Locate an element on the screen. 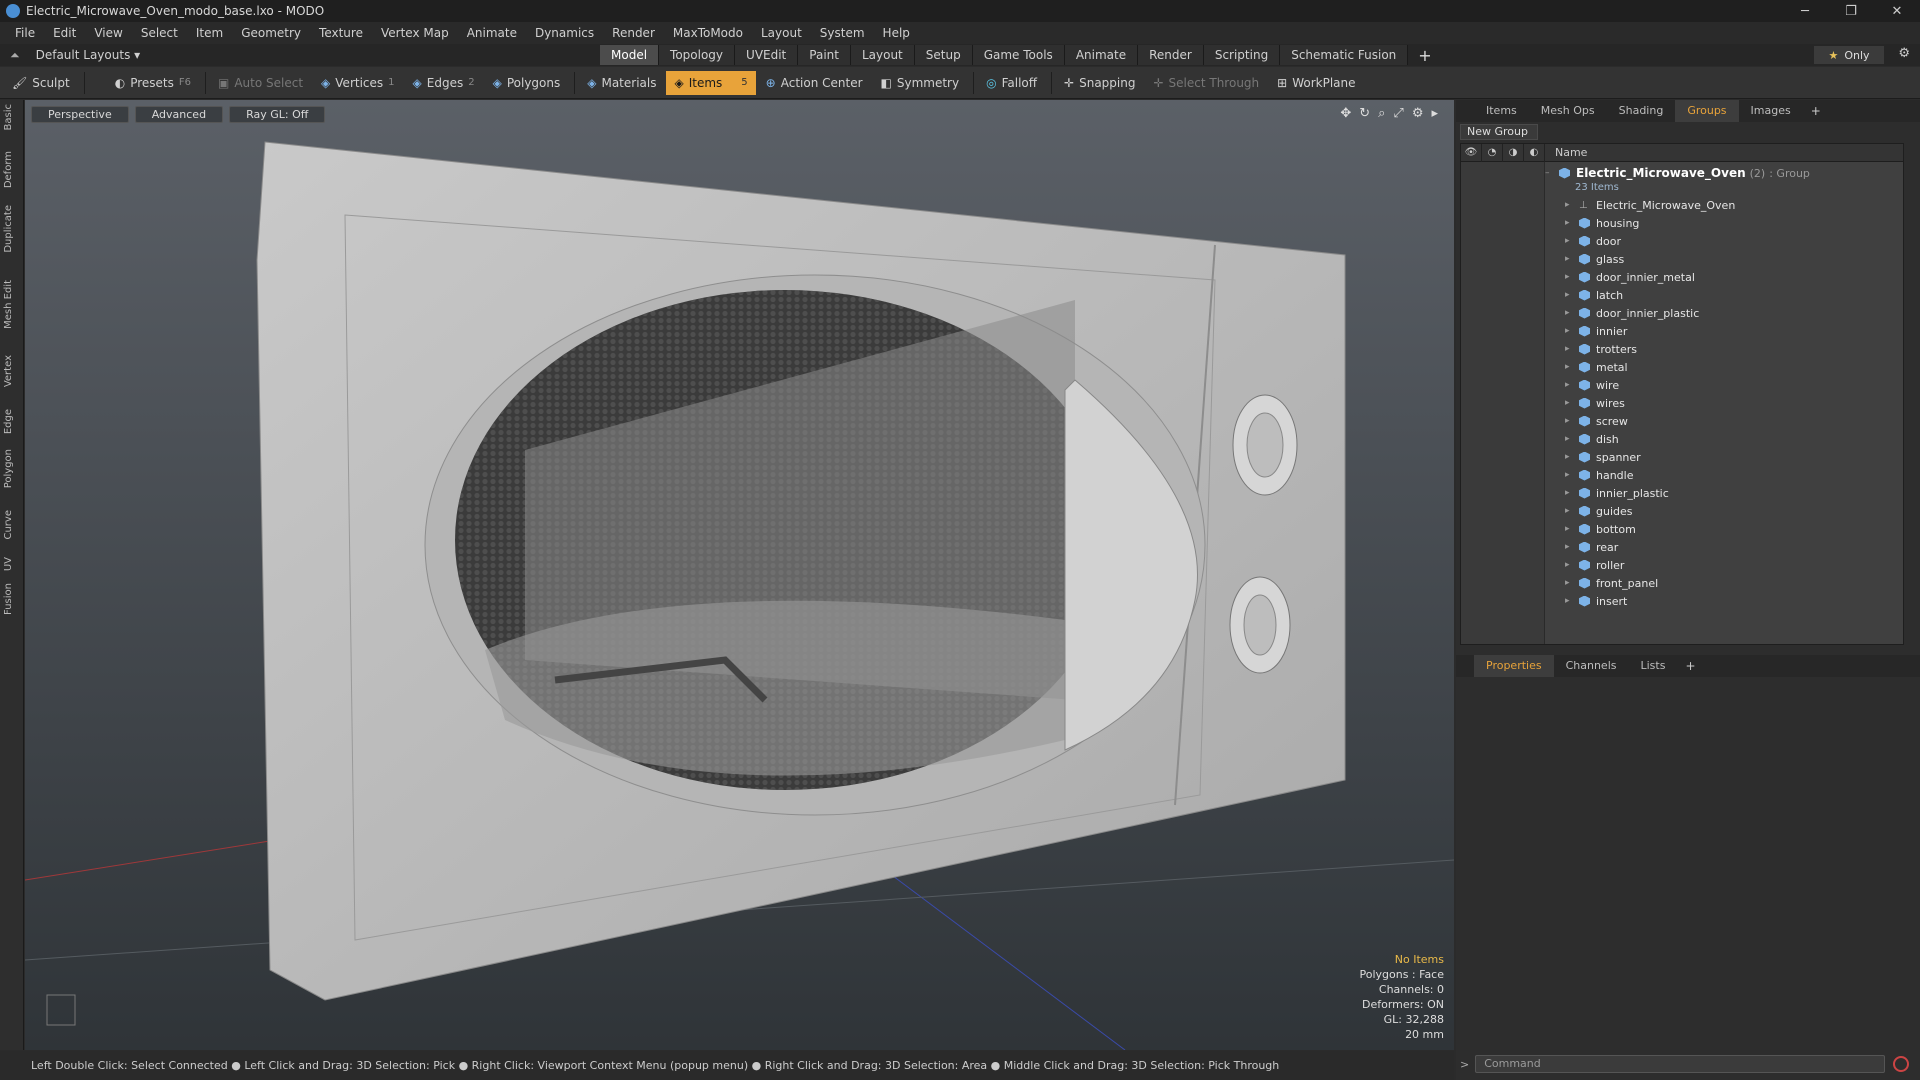  falloff-button: ◎ Falloff is located at coordinates (1011, 83).